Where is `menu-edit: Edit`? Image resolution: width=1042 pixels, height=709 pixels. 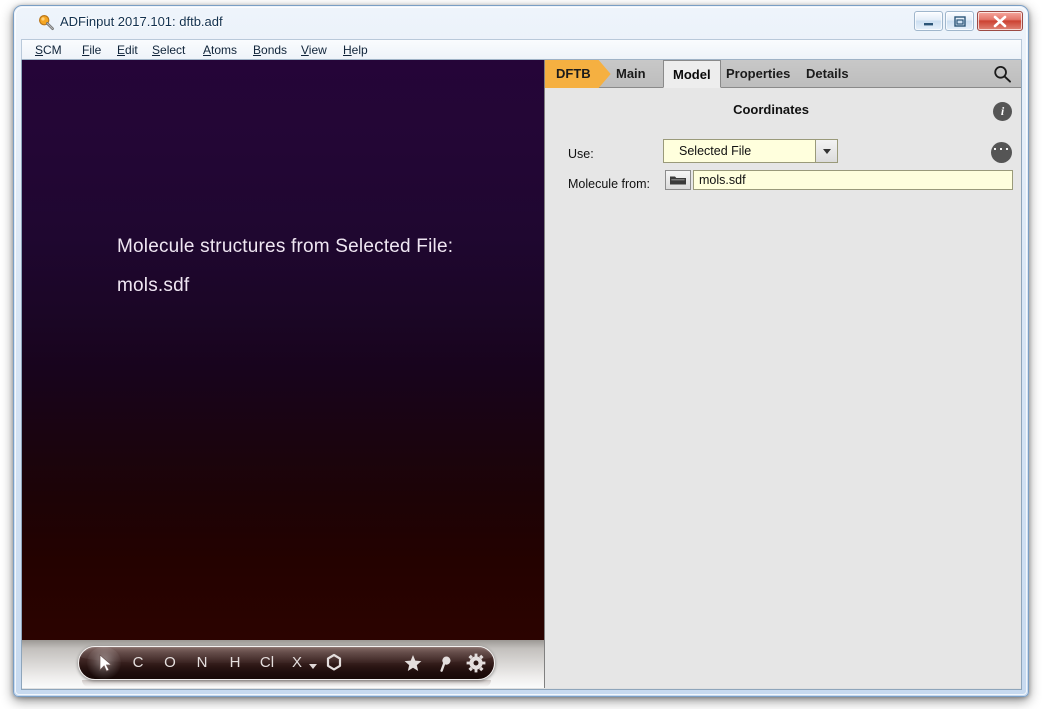
menu-edit: Edit is located at coordinates (127, 50).